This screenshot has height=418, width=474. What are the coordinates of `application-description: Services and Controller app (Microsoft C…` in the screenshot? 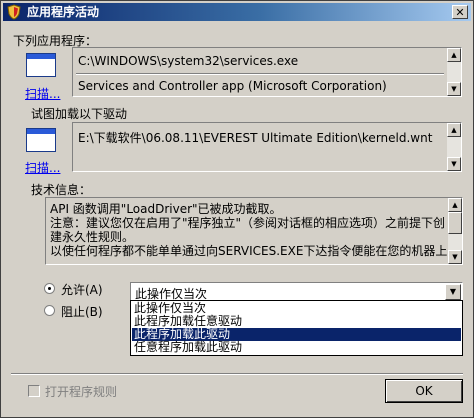 It's located at (232, 86).